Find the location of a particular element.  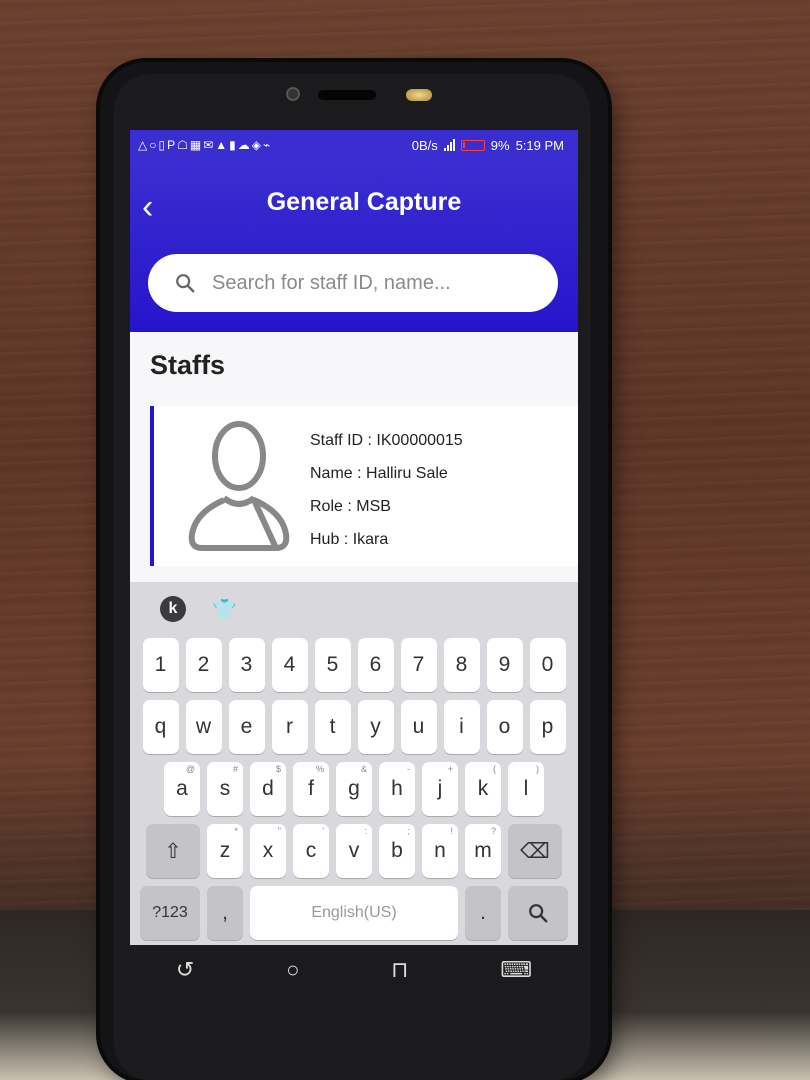

key: (k is located at coordinates (483, 789).